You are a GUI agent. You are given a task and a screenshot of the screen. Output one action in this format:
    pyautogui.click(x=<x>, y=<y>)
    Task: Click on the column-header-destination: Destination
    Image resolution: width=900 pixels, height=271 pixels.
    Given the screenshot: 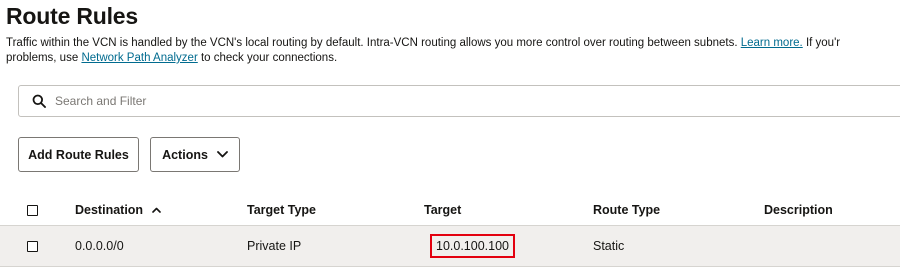 What is the action you would take?
    pyautogui.click(x=118, y=210)
    